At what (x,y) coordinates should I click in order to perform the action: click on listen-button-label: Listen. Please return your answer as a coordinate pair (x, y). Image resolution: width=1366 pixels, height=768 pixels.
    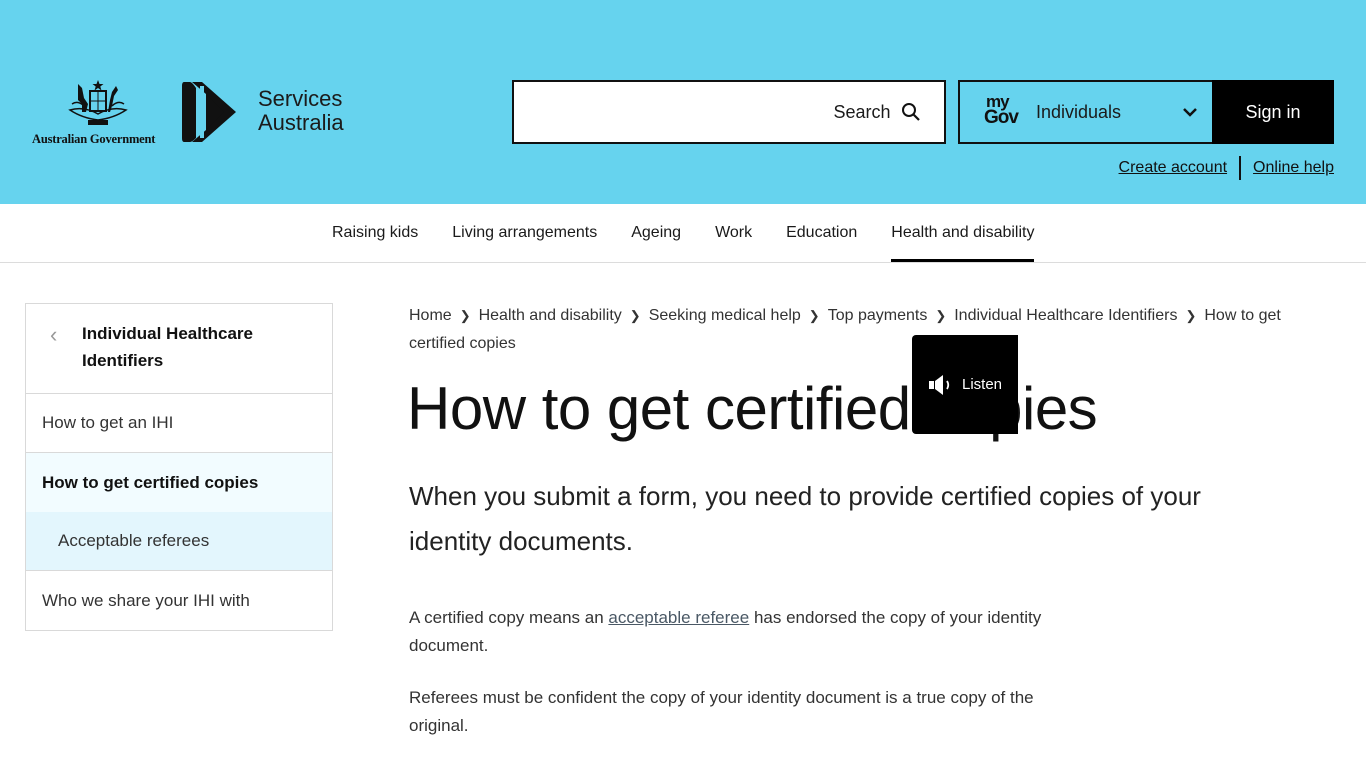
    Looking at the image, I should click on (982, 384).